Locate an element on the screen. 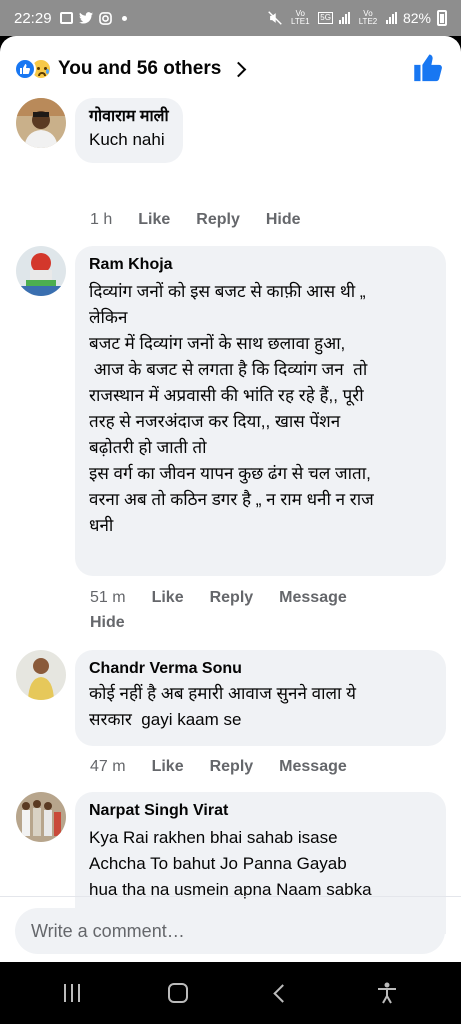 The height and width of the screenshot is (1024, 461). comment-text-line: वरना अब तो कठिन डगर है „ न राम धनी न राज is located at coordinates (231, 499).